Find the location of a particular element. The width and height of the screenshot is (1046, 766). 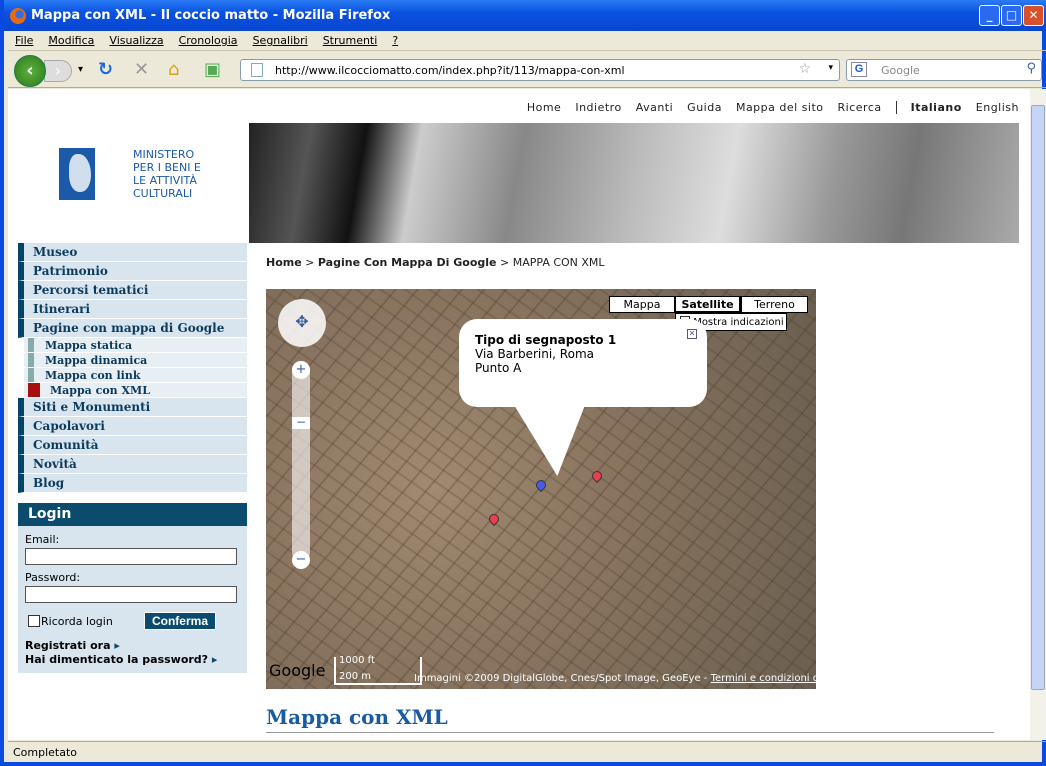

google-logo: Google is located at coordinates (297, 670).